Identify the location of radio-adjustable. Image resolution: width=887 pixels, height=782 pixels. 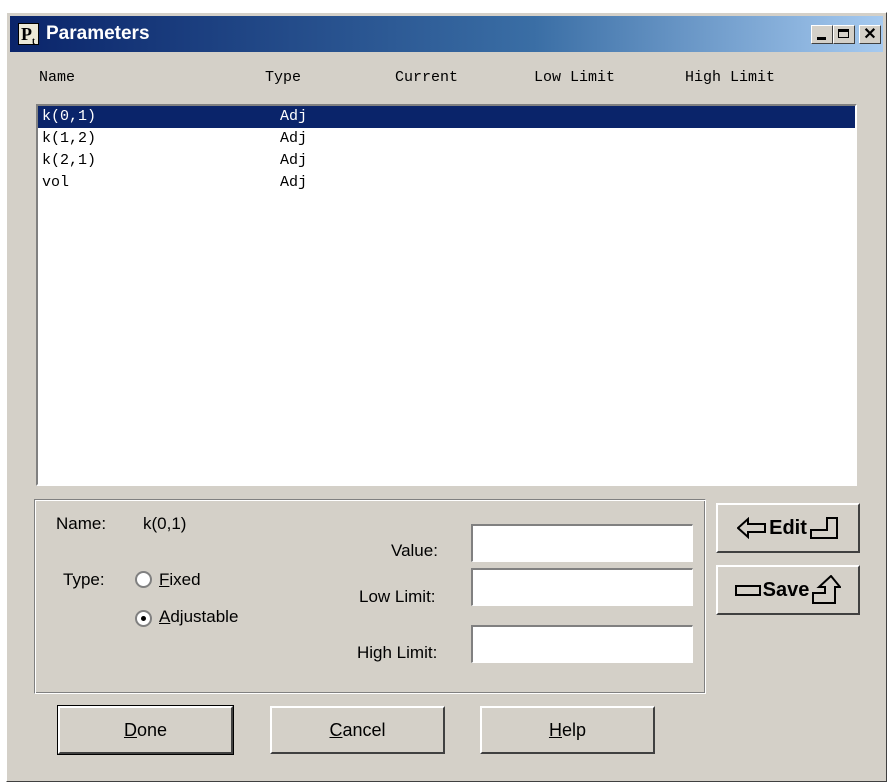
(143, 618).